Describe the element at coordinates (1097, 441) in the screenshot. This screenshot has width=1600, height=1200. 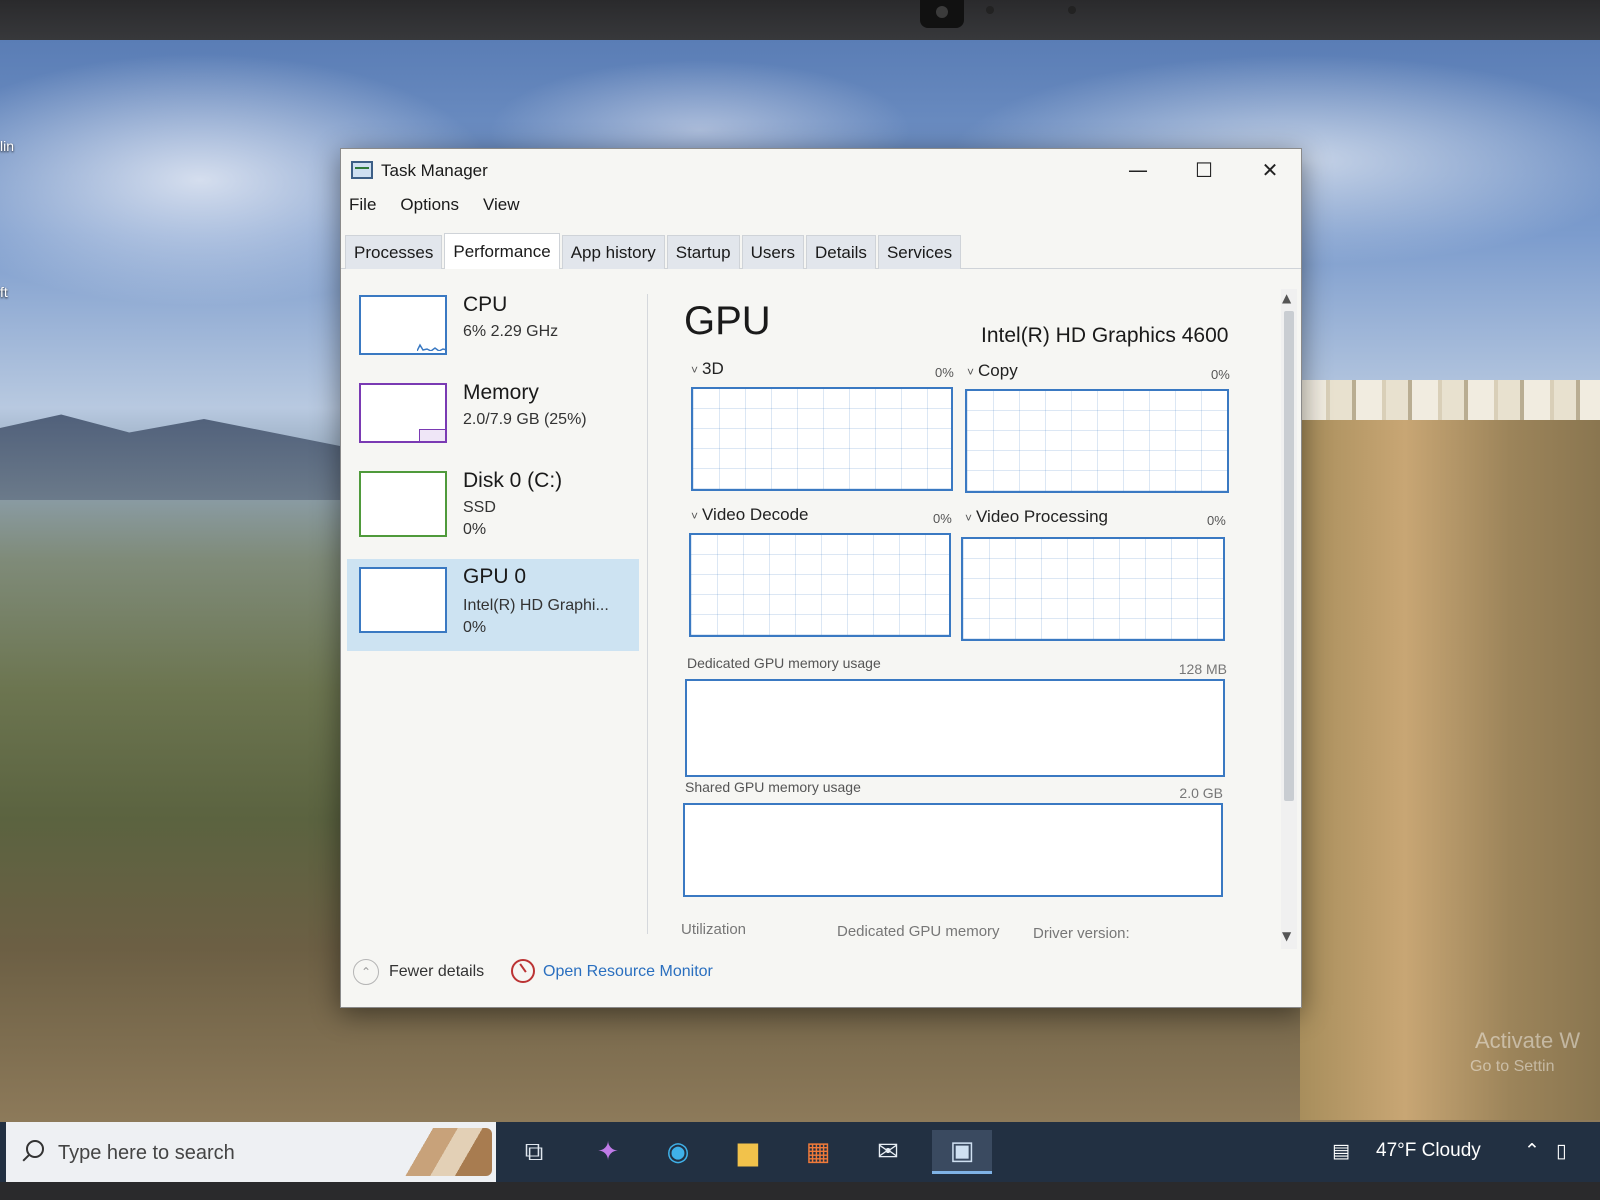
I see `engine-graph-copy` at that location.